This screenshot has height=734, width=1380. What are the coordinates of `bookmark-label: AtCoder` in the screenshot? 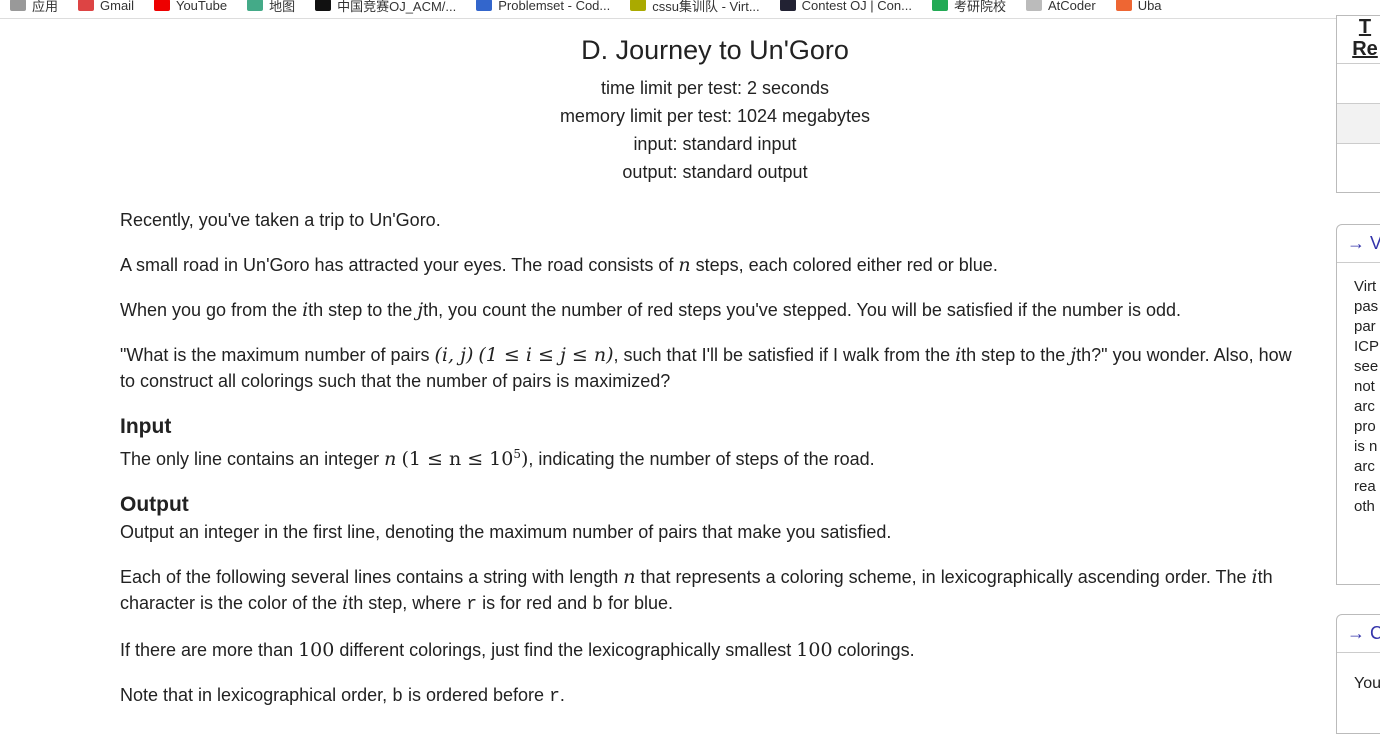 It's located at (1071, 6).